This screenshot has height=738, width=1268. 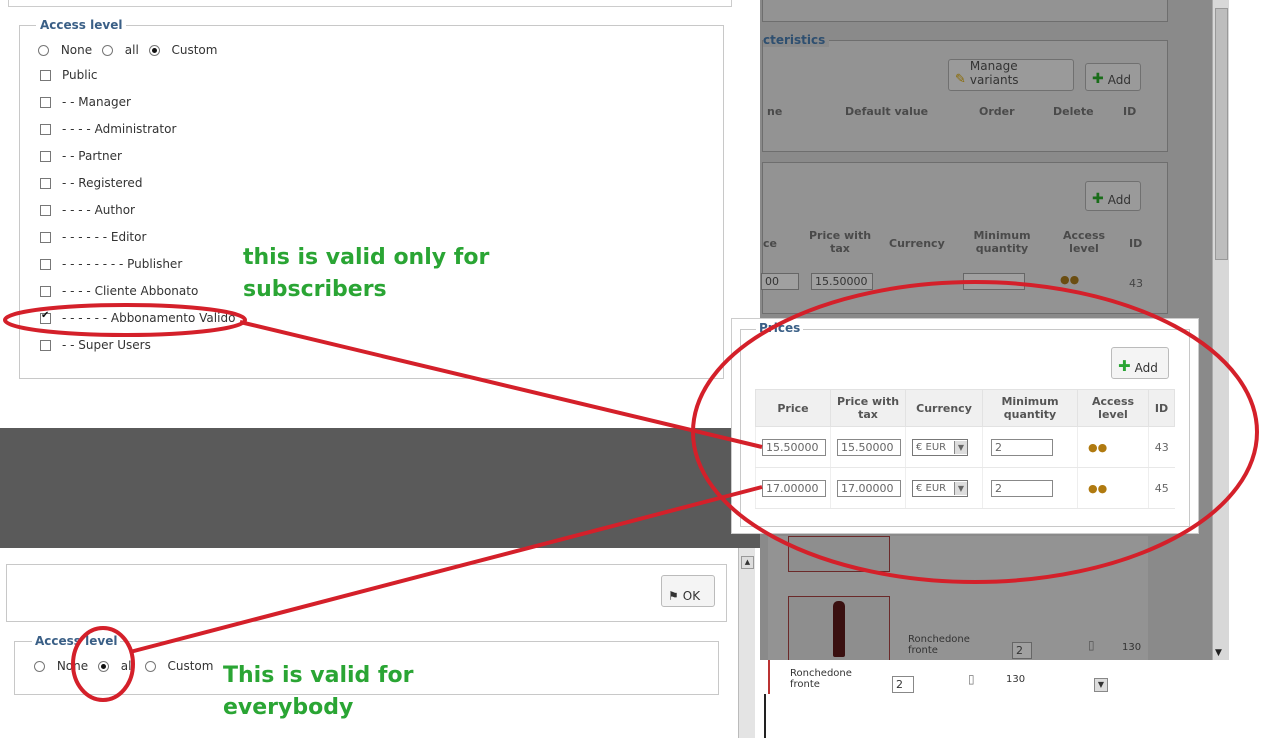 What do you see at coordinates (501, 384) in the screenshot?
I see `connector-line-subscribers` at bounding box center [501, 384].